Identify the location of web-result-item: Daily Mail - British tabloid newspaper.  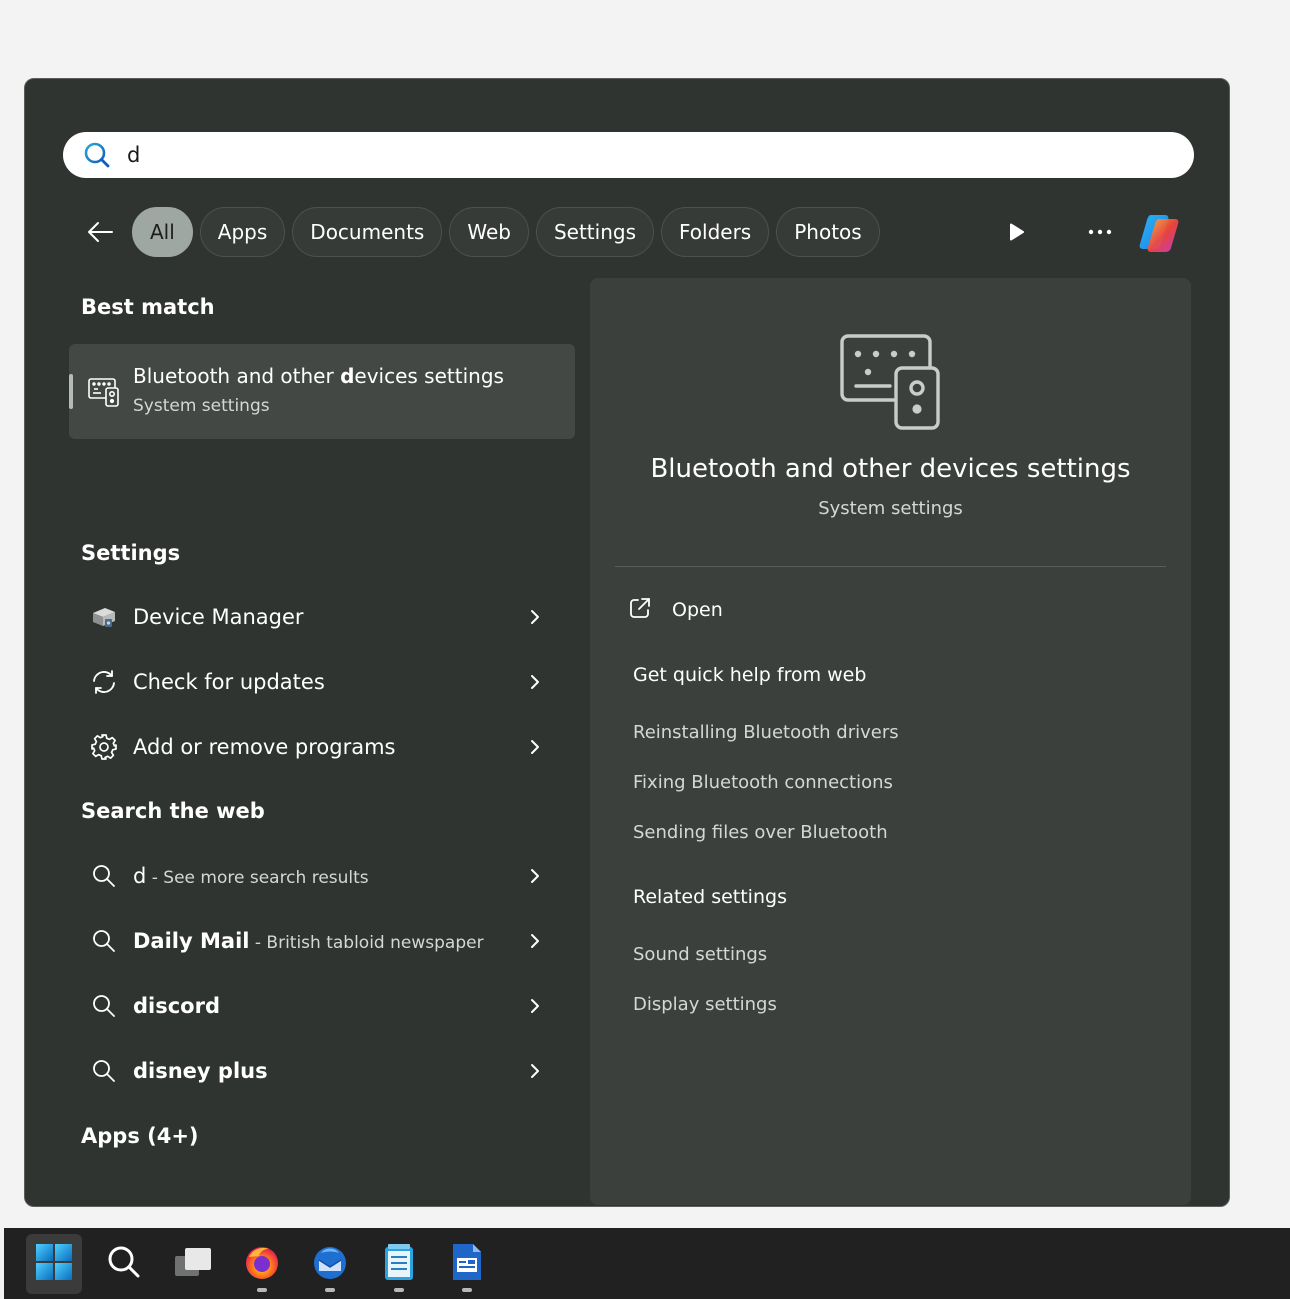
(322, 941).